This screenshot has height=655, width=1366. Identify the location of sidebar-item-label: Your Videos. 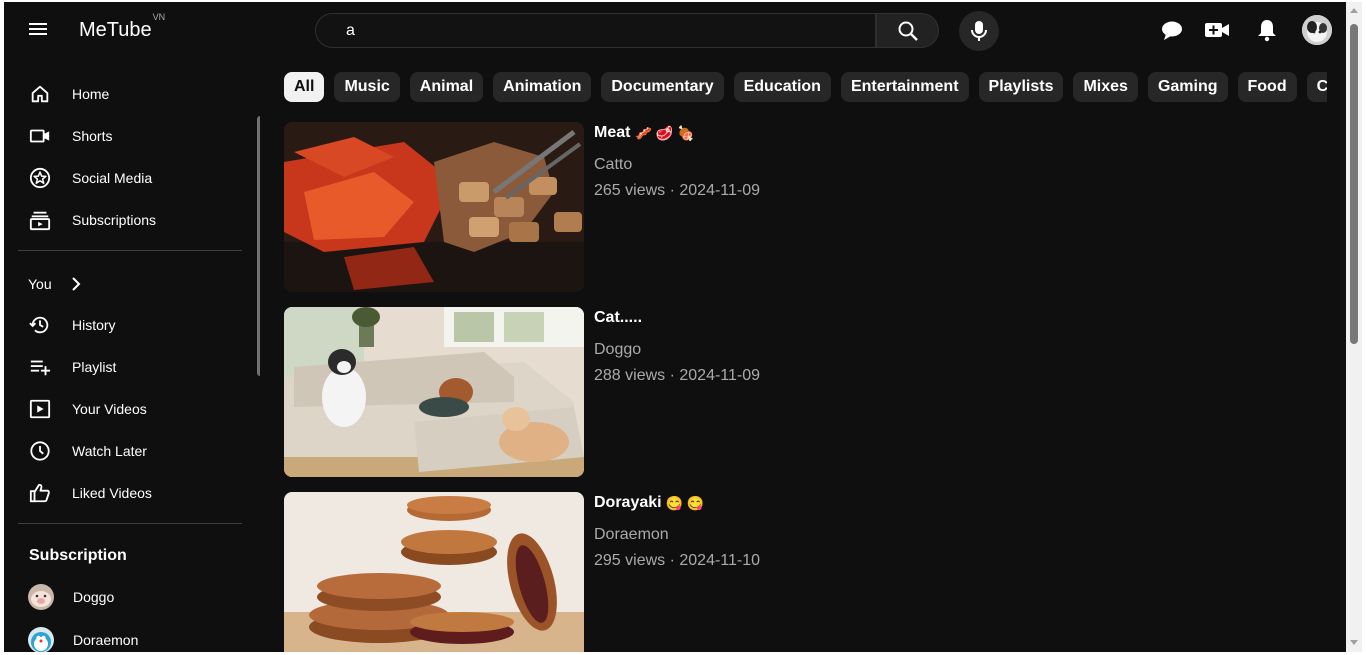
(109, 409).